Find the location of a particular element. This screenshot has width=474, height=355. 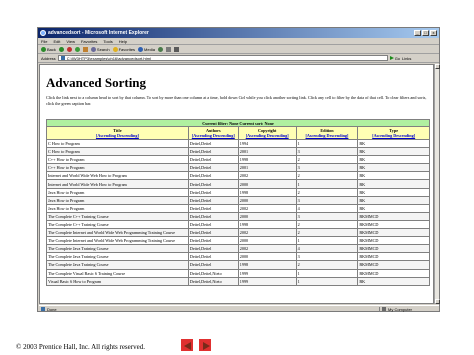

scroll-down-button is located at coordinates (437, 301).